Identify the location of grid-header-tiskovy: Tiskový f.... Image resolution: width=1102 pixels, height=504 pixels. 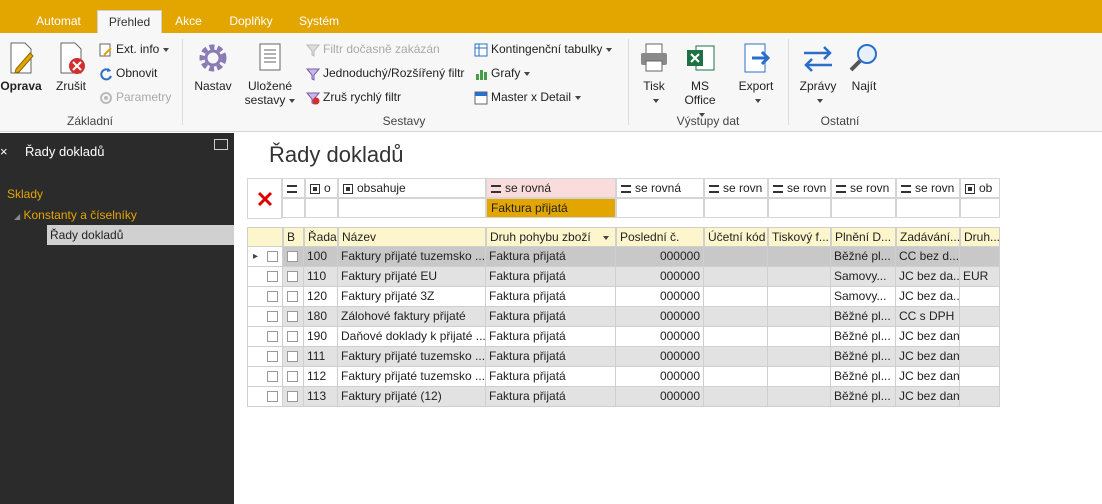
(799, 237).